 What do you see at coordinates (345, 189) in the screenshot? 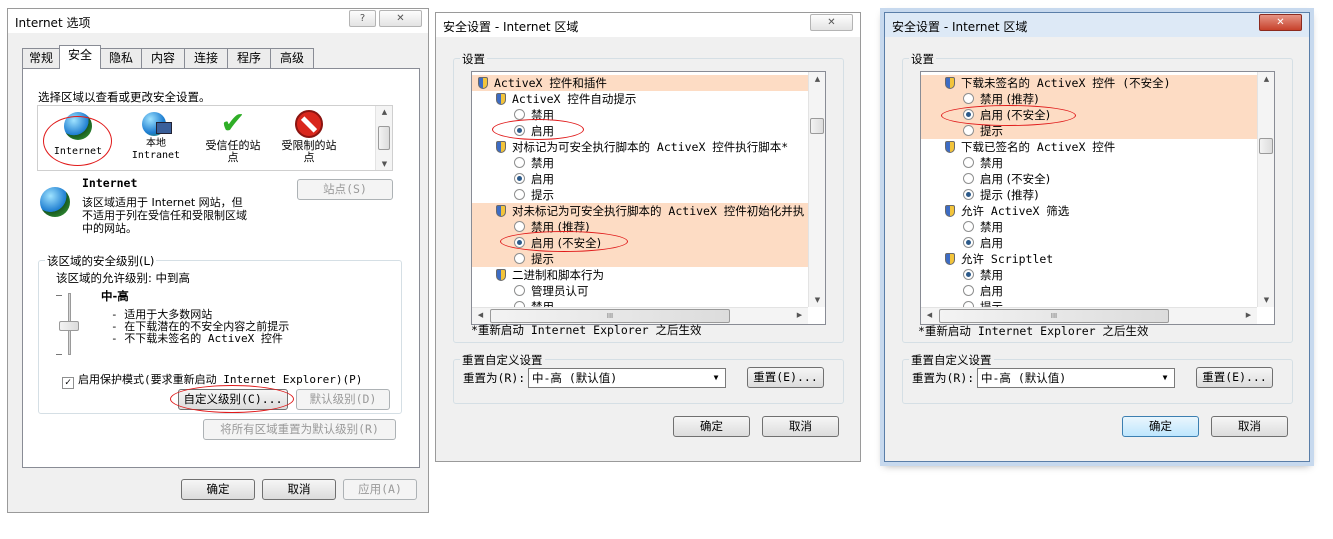
I see `sites-button: 站点(S)` at bounding box center [345, 189].